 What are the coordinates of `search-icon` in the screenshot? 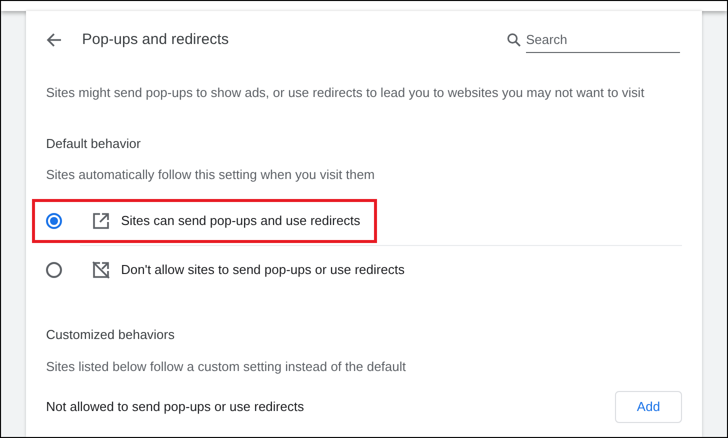 It's located at (514, 40).